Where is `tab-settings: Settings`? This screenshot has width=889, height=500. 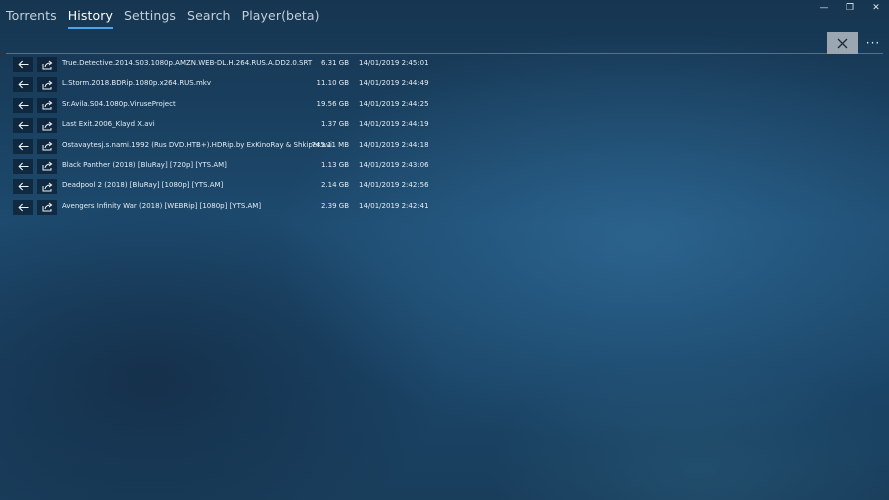 tab-settings: Settings is located at coordinates (150, 17).